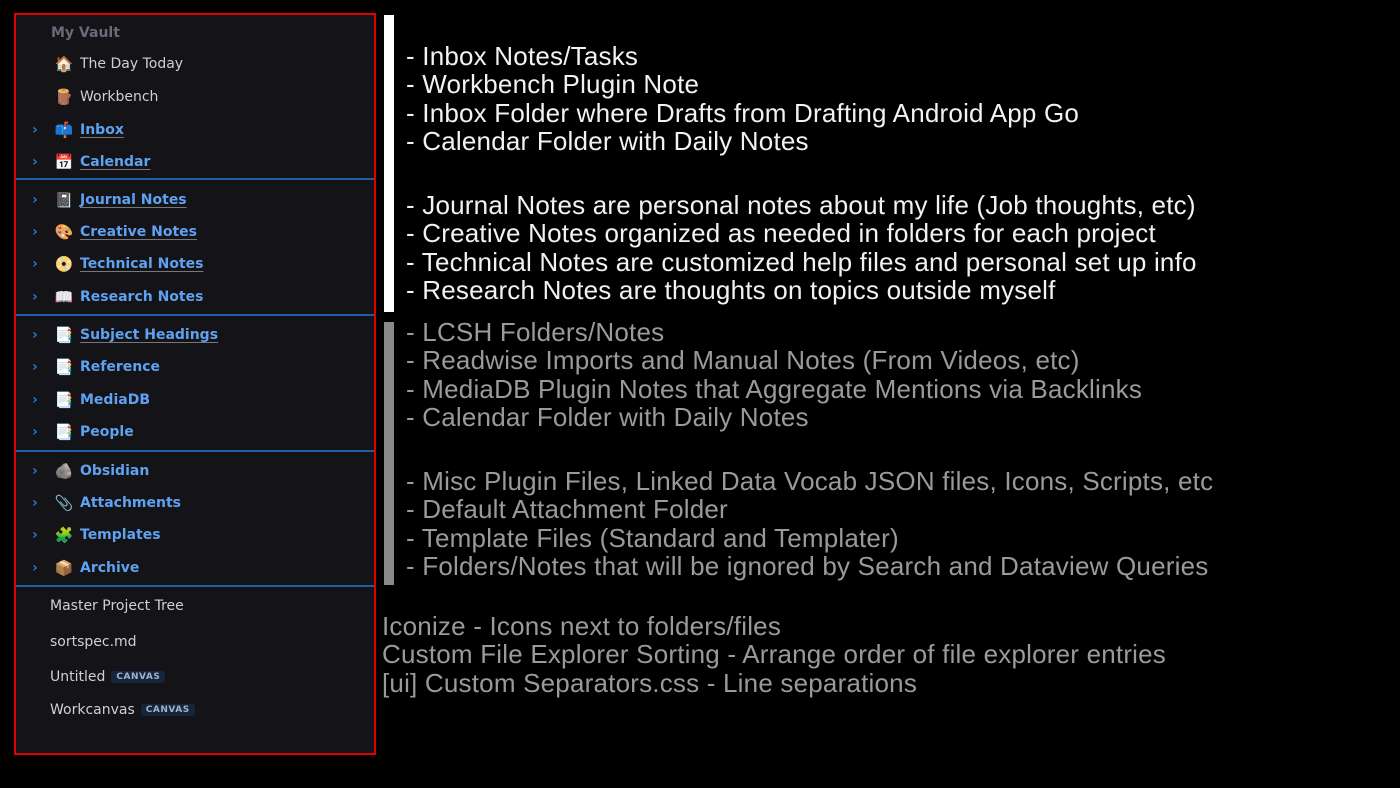  Describe the element at coordinates (85, 33) in the screenshot. I see `vault-title: My Vault` at that location.